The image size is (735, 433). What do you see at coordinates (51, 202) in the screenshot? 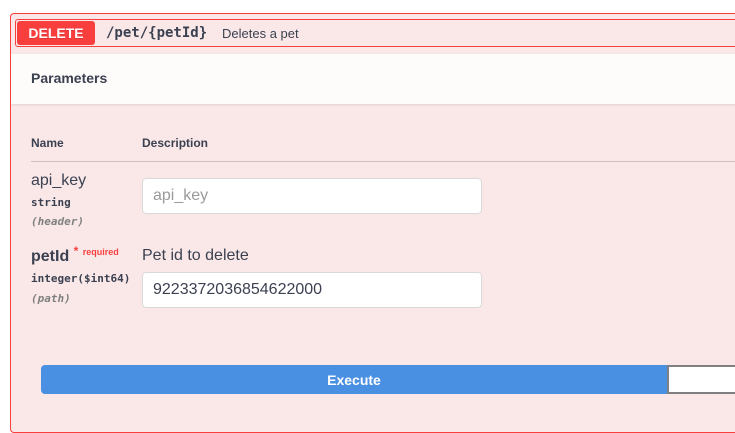
I see `param-type-api-key: string` at bounding box center [51, 202].